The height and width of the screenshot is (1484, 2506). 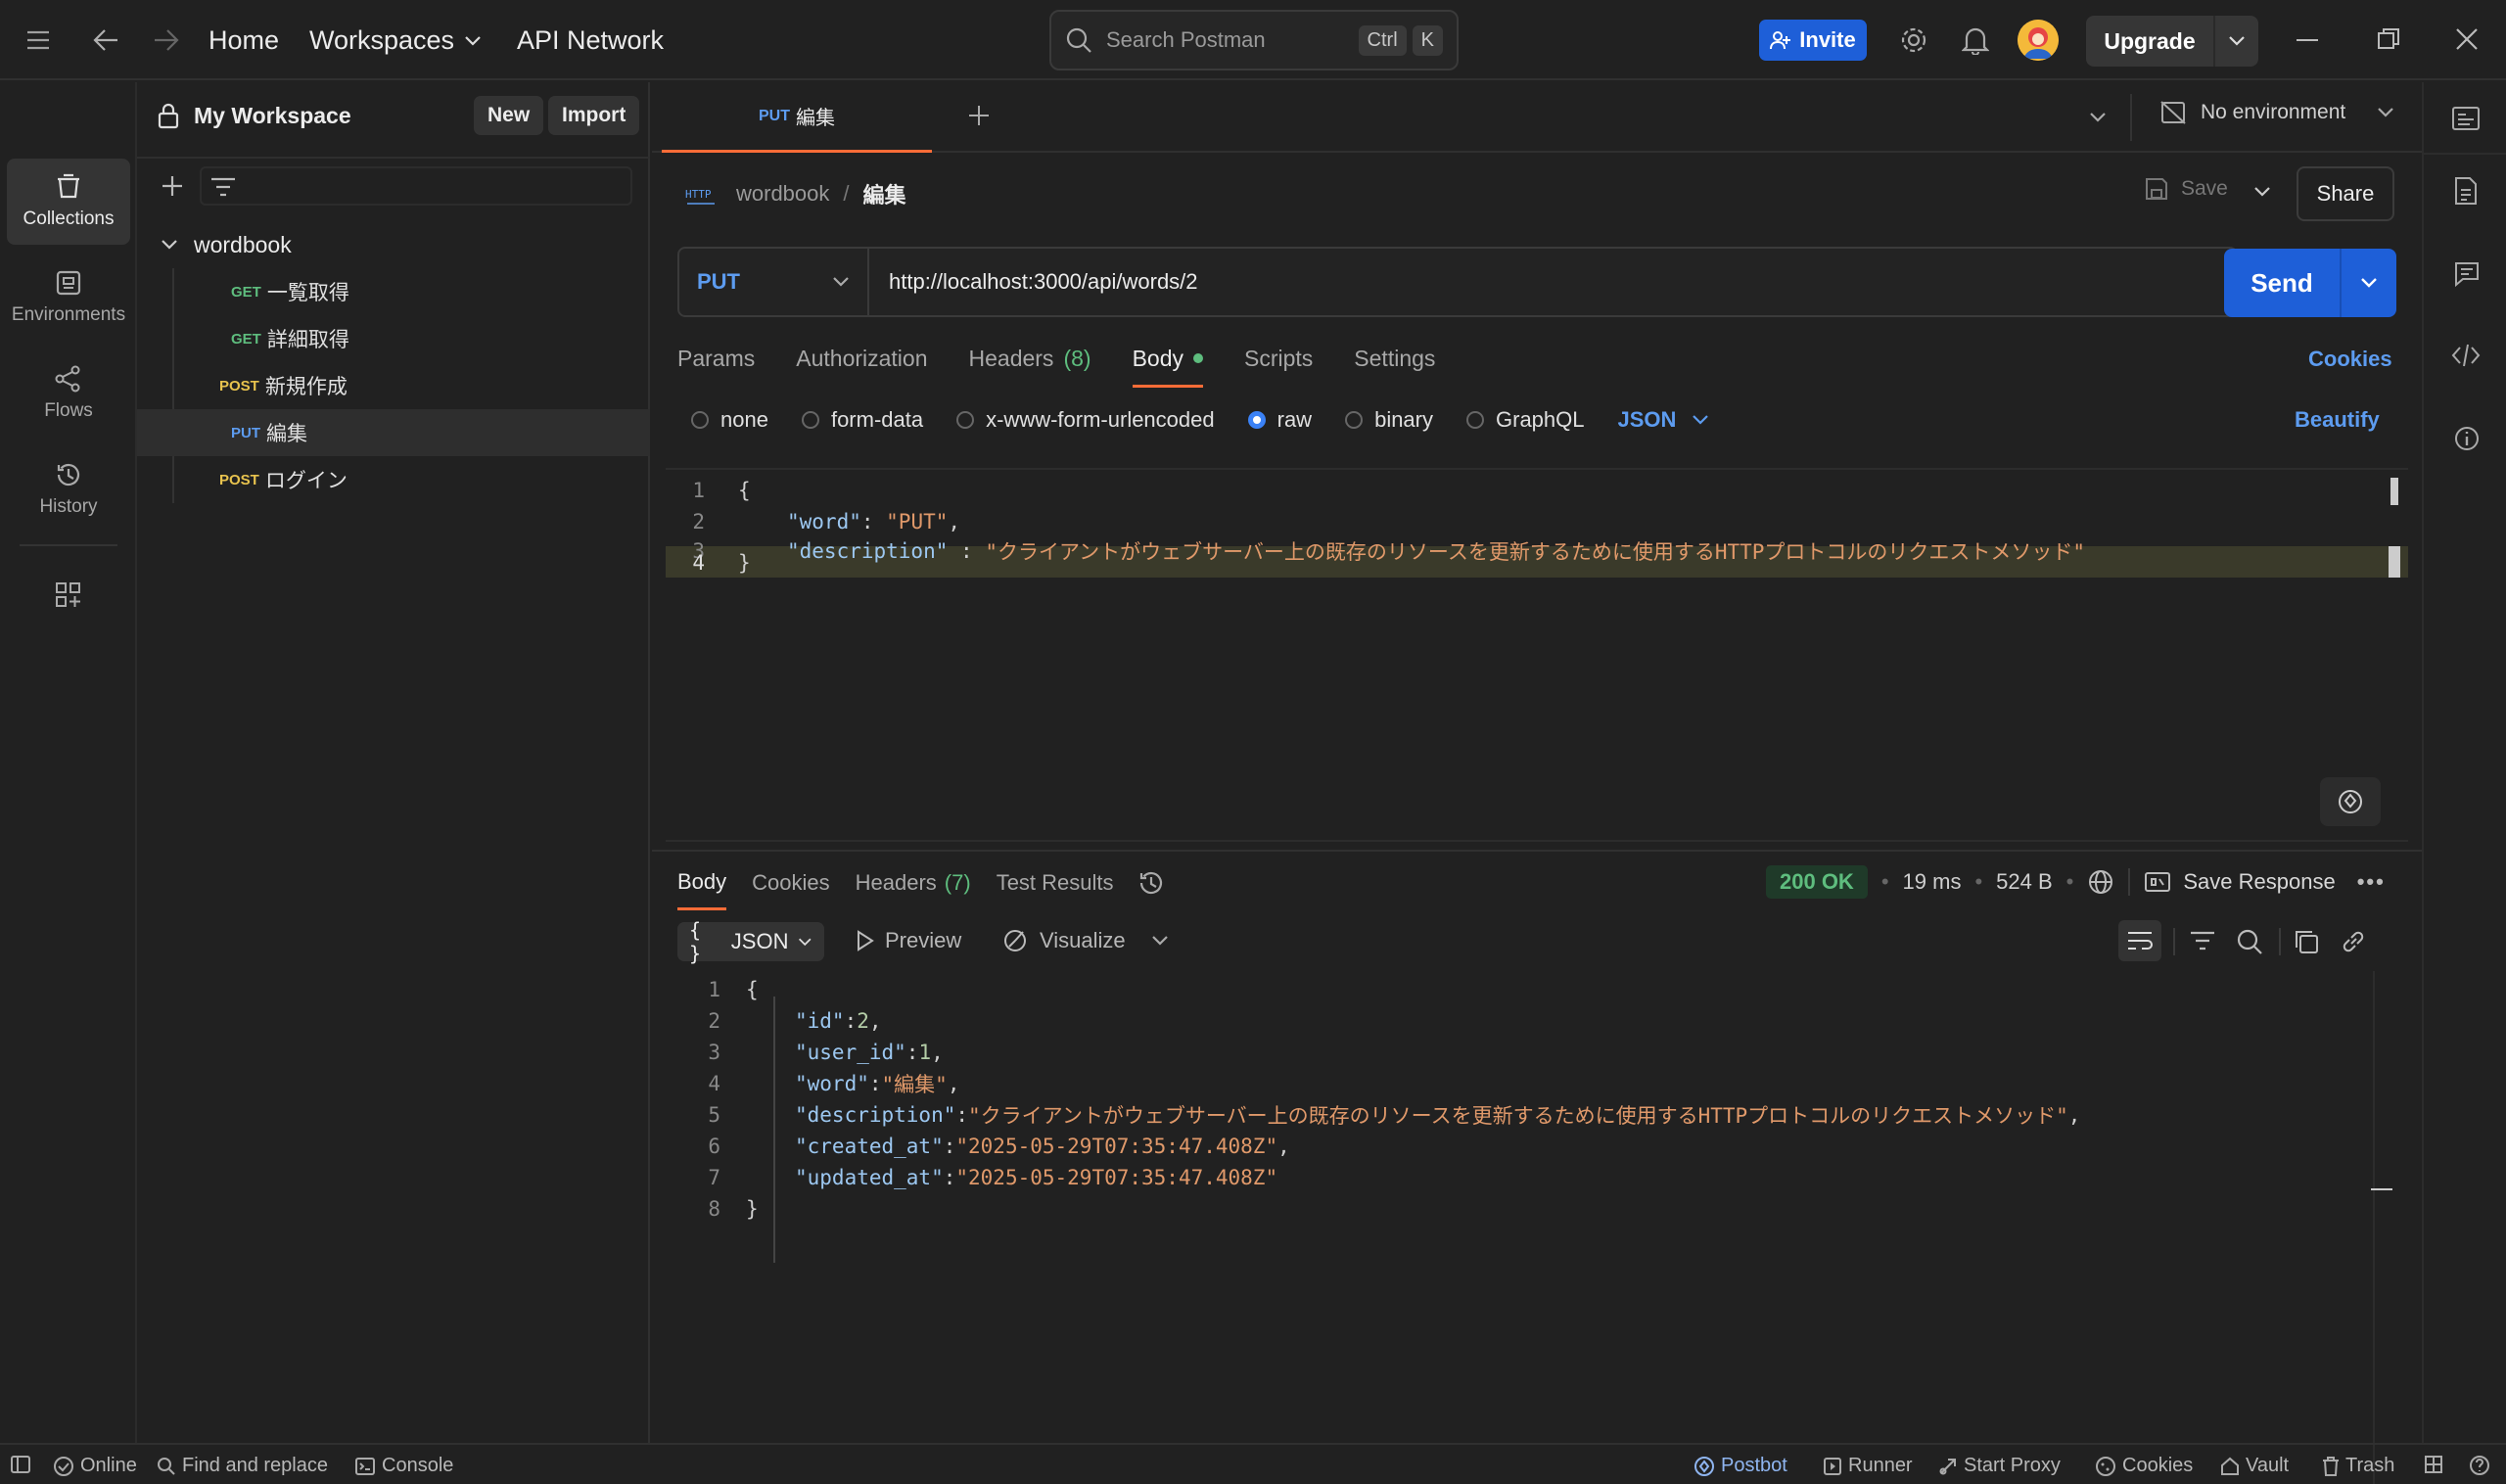 I want to click on chevron-down-icon, so click(x=1160, y=941).